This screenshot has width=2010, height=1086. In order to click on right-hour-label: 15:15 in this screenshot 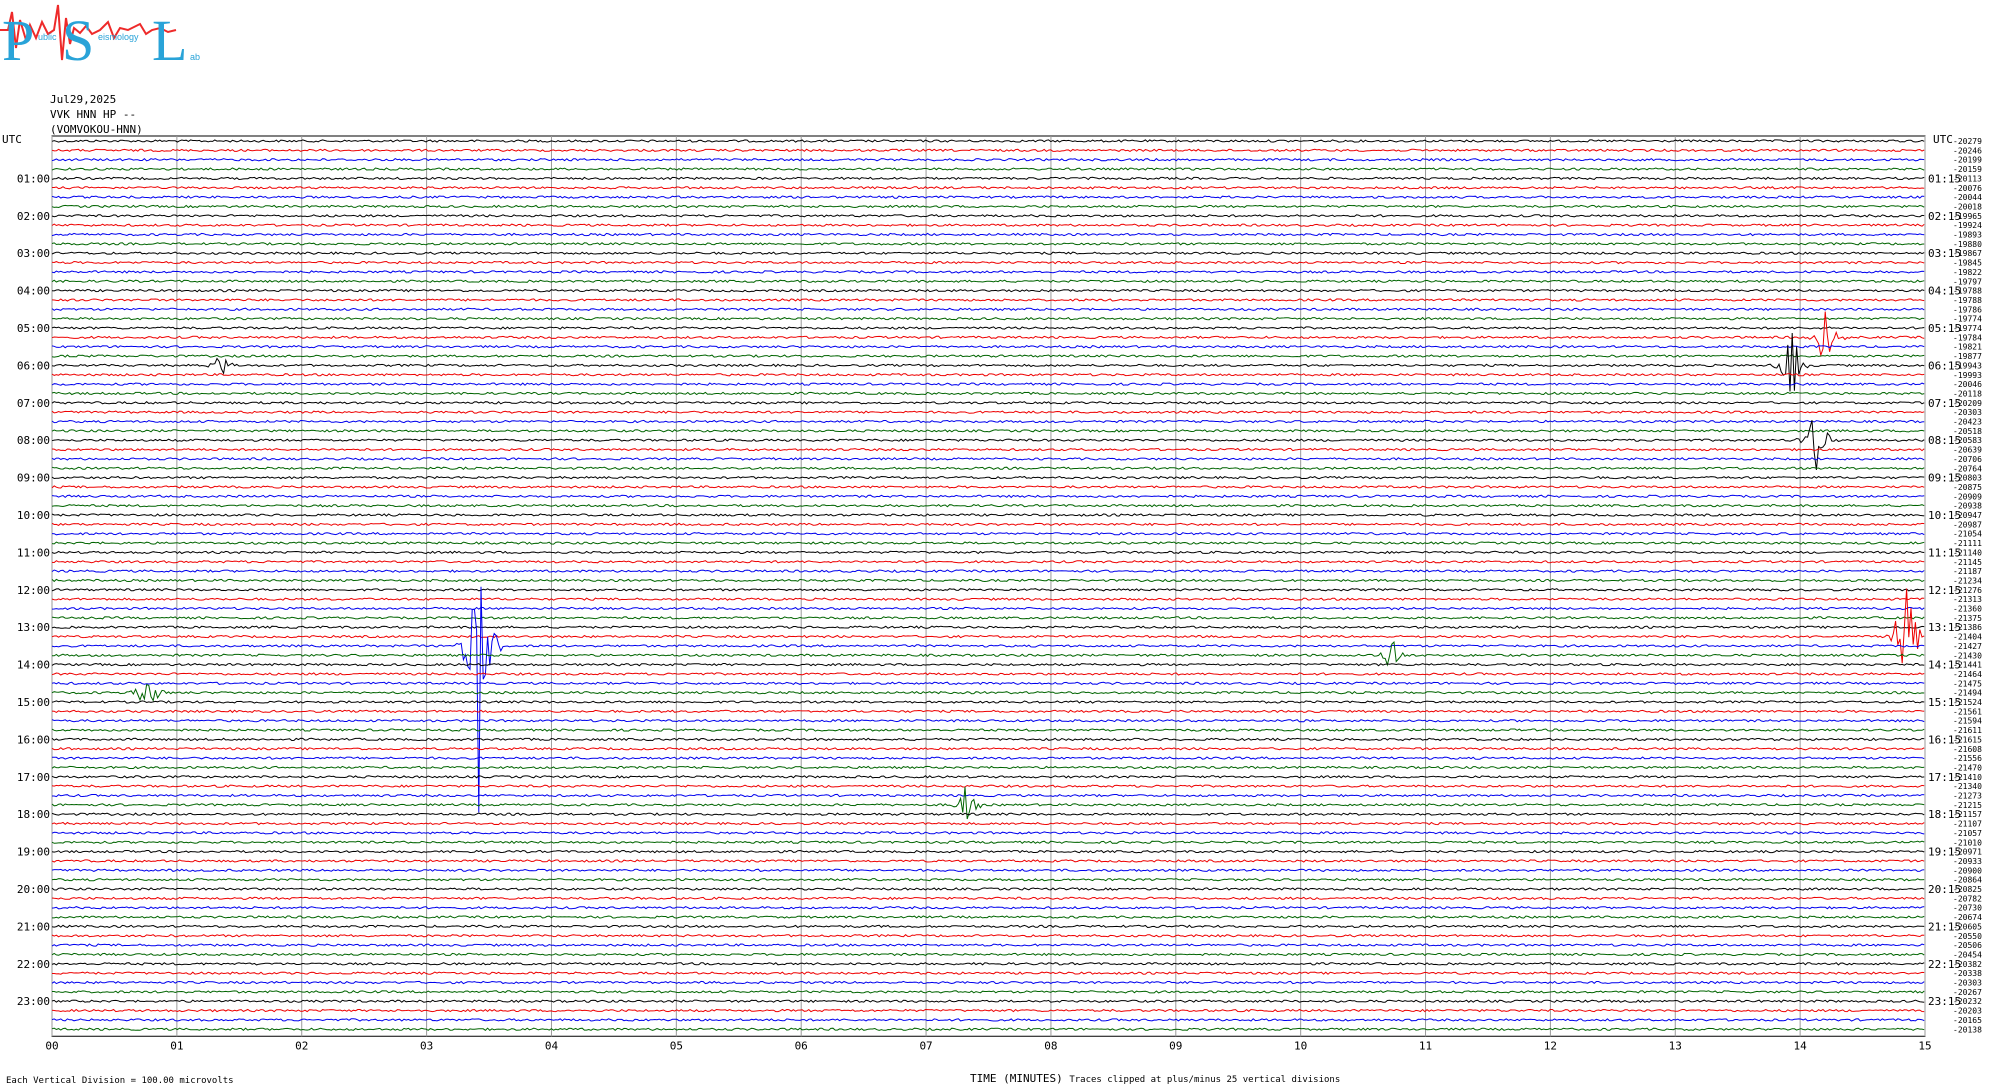, I will do `click(1944, 702)`.